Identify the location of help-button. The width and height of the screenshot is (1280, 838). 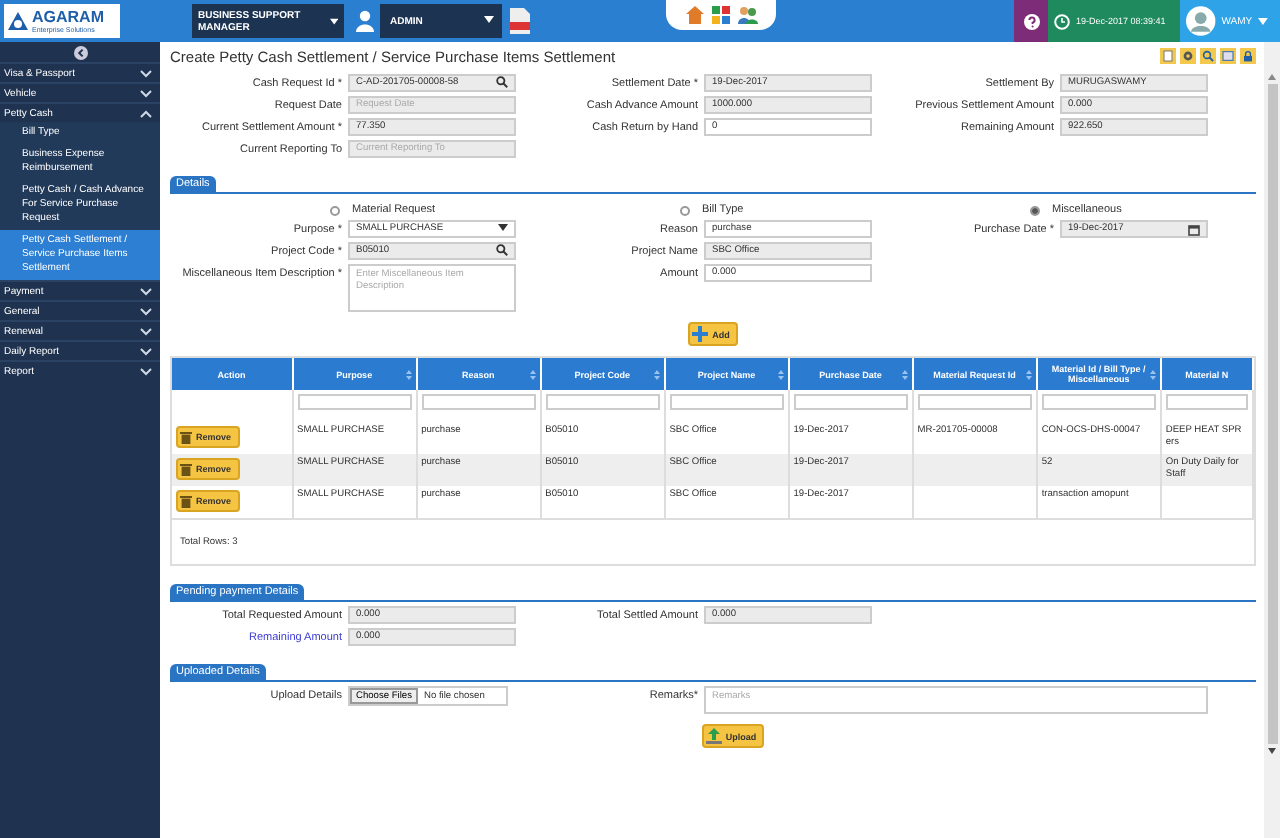
(1031, 21).